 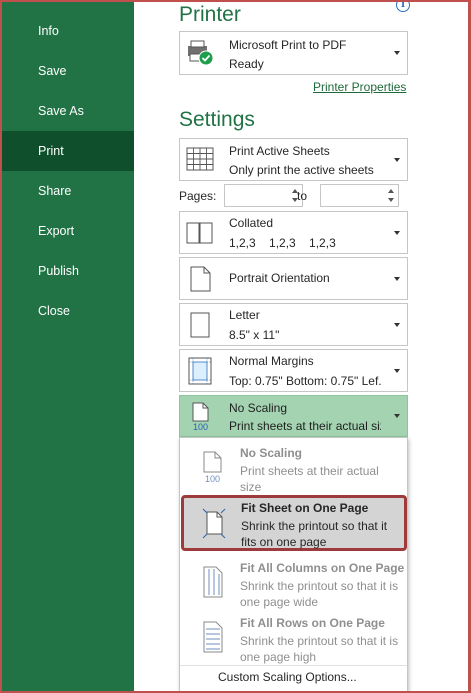 What do you see at coordinates (67, 31) in the screenshot?
I see `sidebar-item-info: Info` at bounding box center [67, 31].